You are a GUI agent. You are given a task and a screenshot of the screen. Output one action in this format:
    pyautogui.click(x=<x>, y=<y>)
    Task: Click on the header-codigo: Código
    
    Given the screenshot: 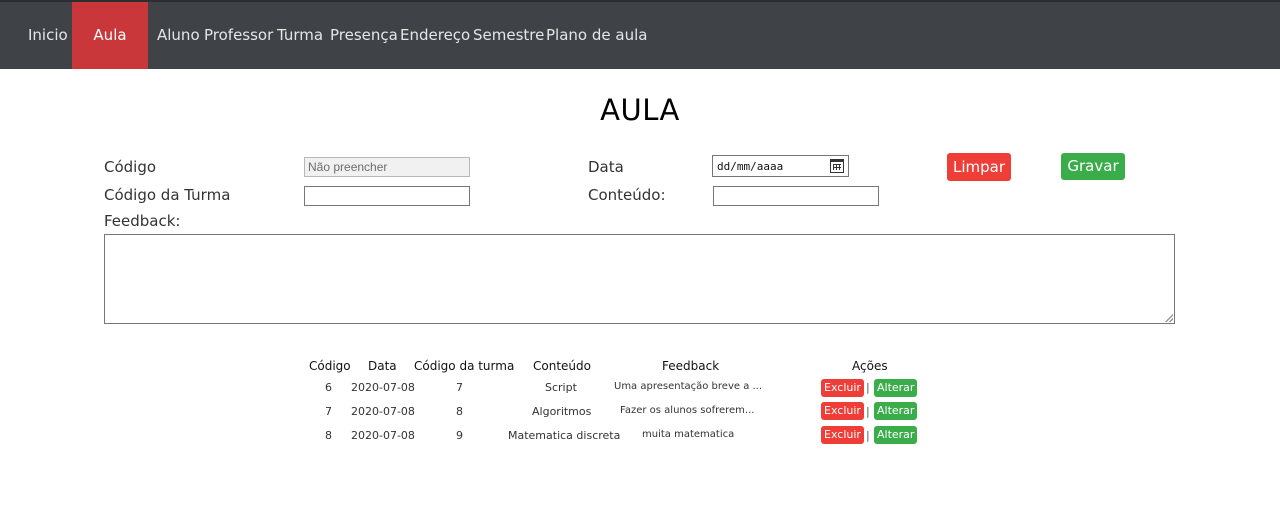 What is the action you would take?
    pyautogui.click(x=330, y=366)
    